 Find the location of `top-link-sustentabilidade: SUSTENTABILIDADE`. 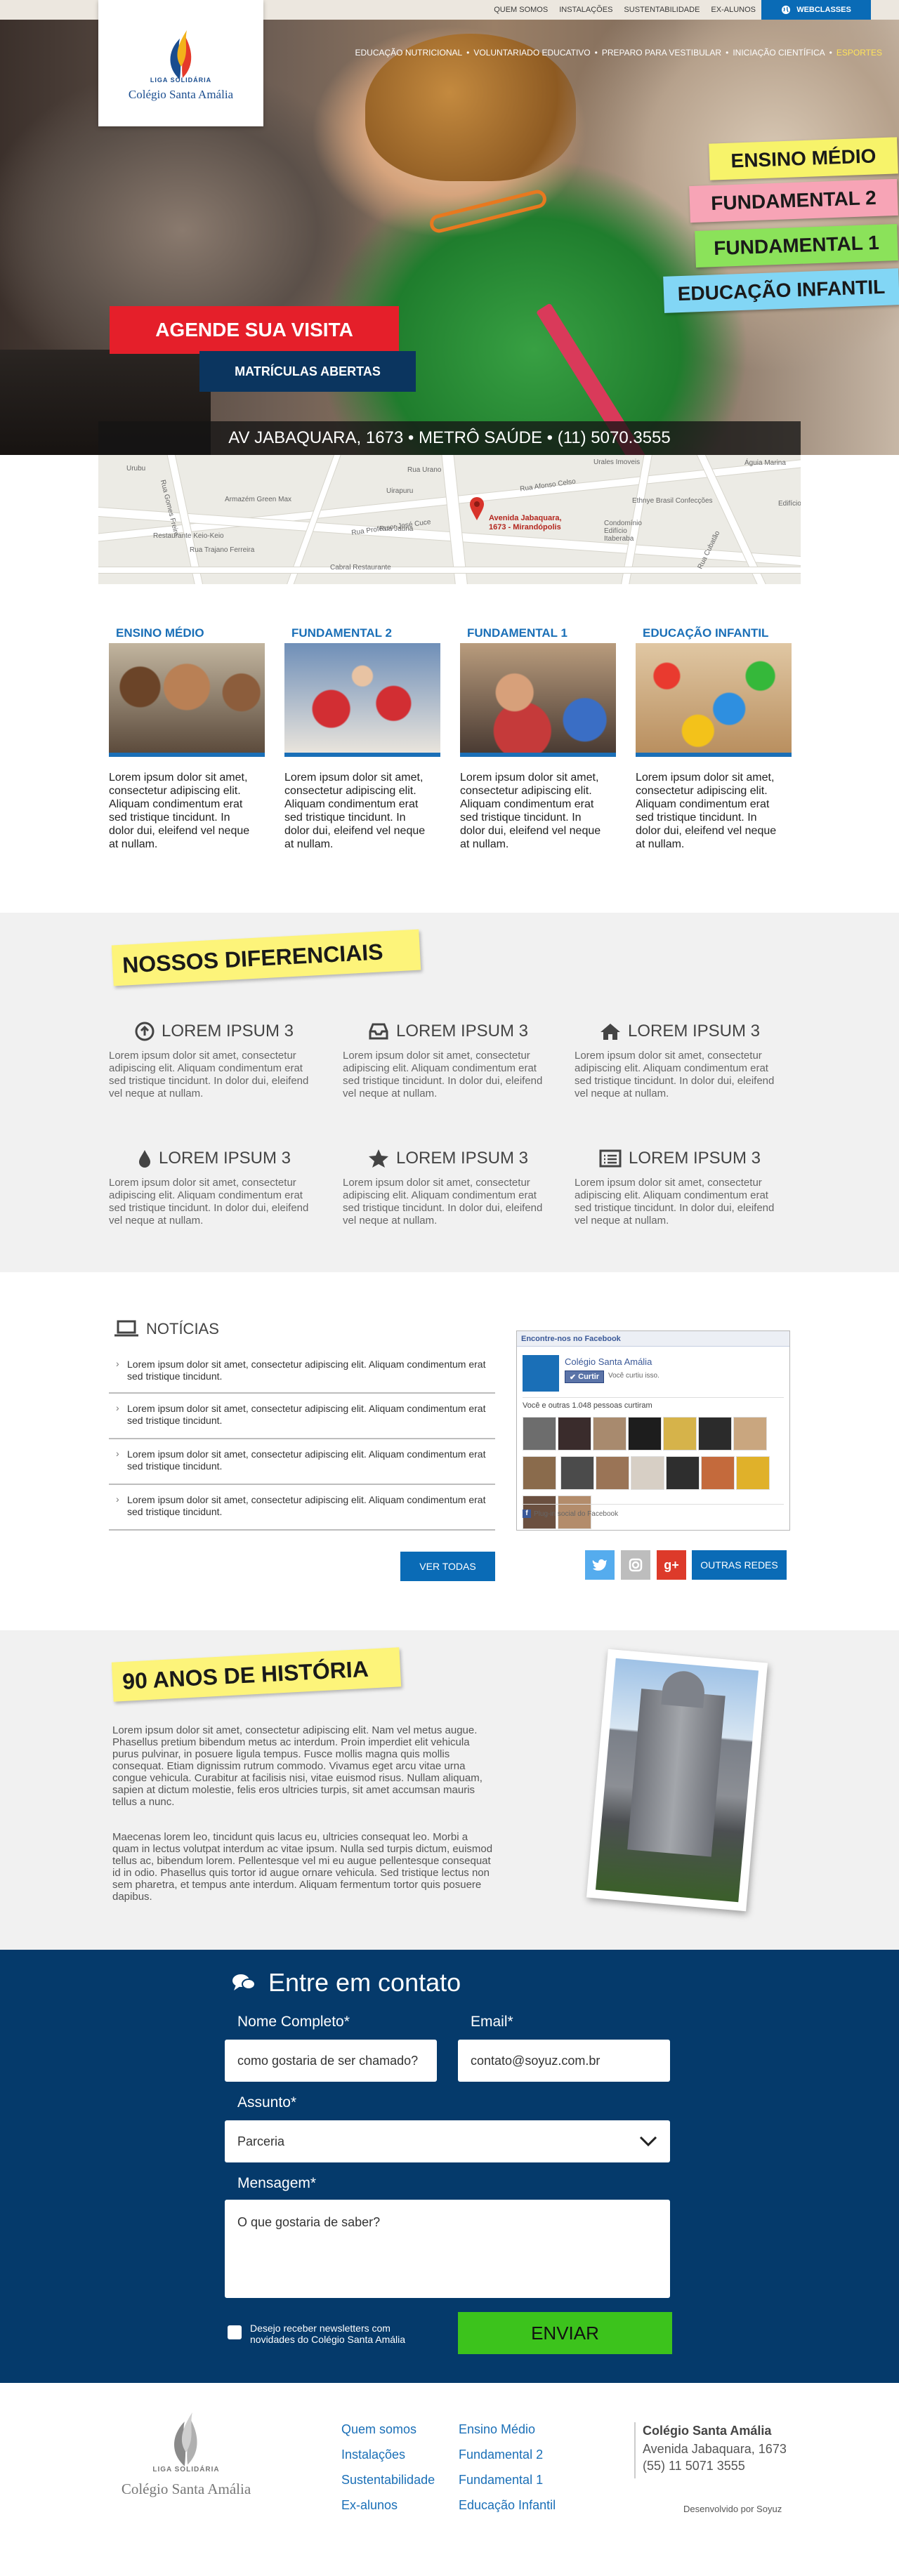

top-link-sustentabilidade: SUSTENTABILIDADE is located at coordinates (662, 10).